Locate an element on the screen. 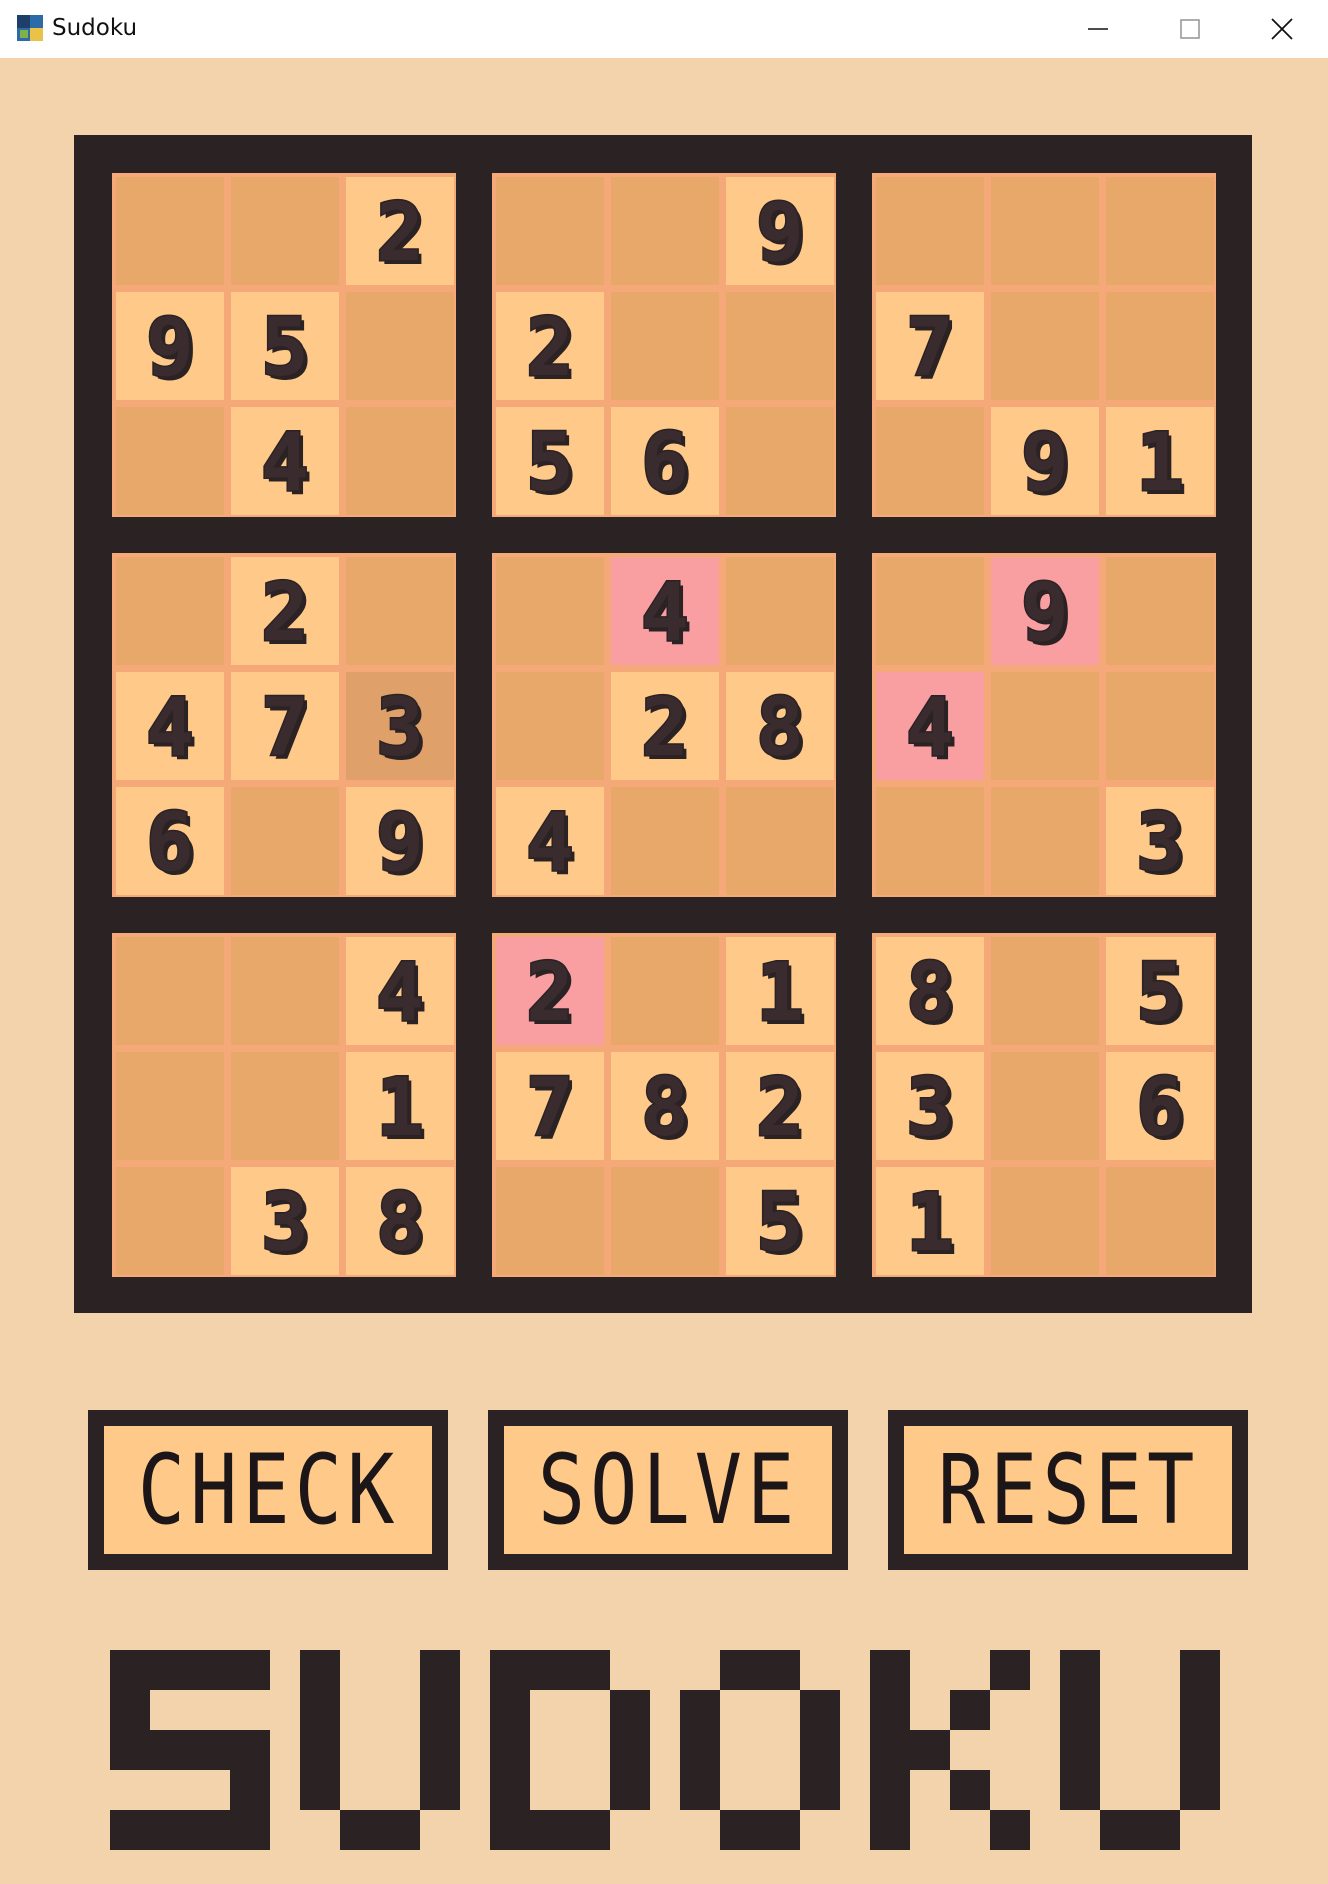 The width and height of the screenshot is (1328, 1884). solve-button: SOLVE is located at coordinates (668, 1490).